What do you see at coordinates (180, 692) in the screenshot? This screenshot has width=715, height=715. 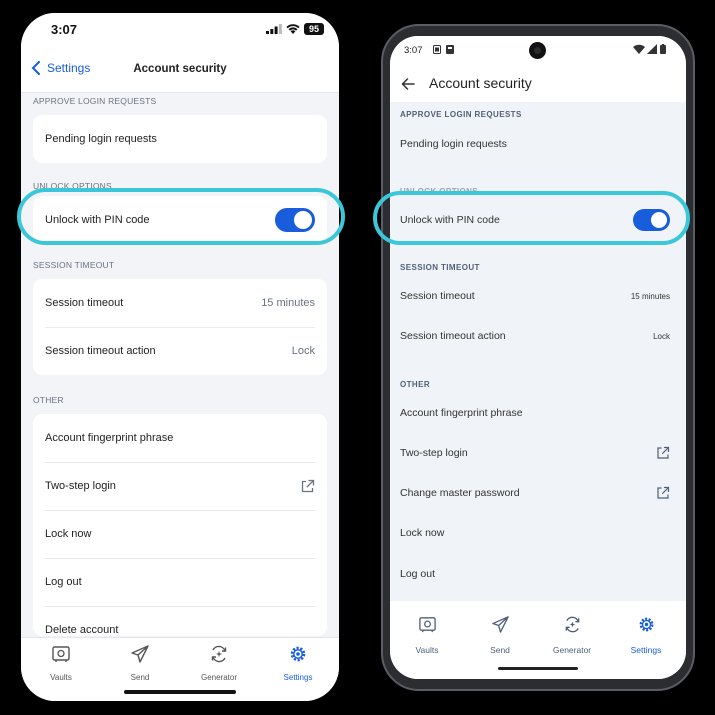 I see `home-indicator` at bounding box center [180, 692].